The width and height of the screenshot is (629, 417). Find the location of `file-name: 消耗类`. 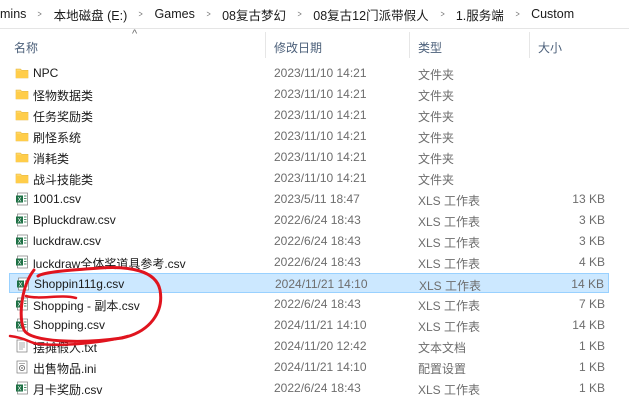

file-name: 消耗类 is located at coordinates (51, 159).